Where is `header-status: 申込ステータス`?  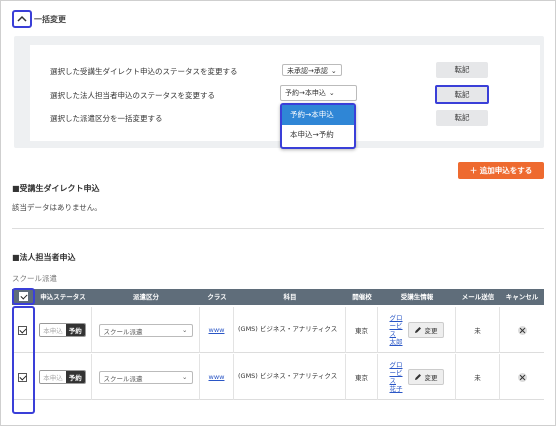
header-status: 申込ステータス is located at coordinates (63, 297).